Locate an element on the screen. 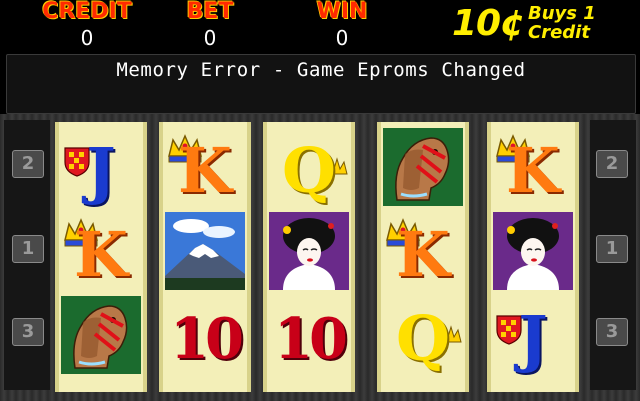 The height and width of the screenshot is (401, 640). reel-5: KJ is located at coordinates (533, 257).